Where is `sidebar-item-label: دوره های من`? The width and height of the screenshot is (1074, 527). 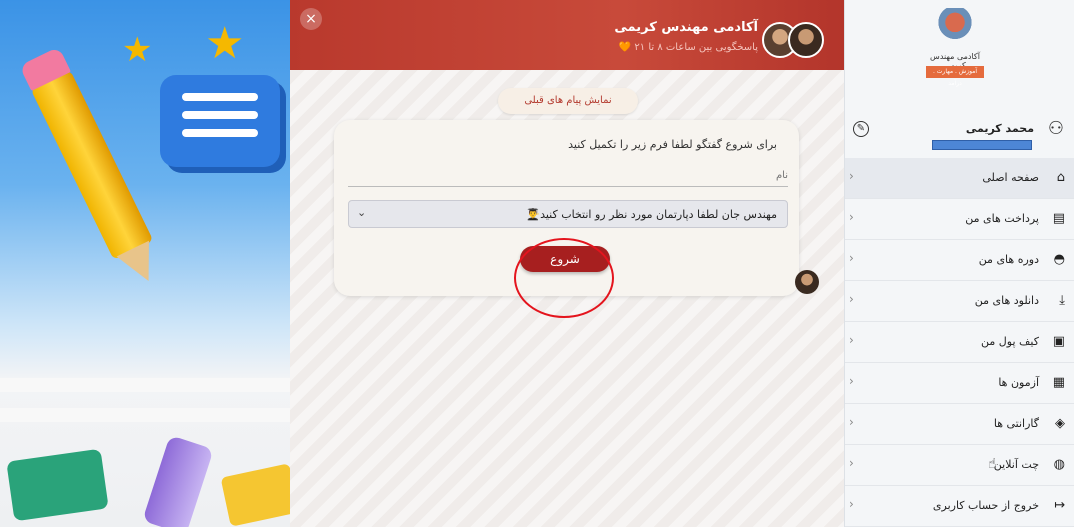 sidebar-item-label: دوره های من is located at coordinates (1008, 259).